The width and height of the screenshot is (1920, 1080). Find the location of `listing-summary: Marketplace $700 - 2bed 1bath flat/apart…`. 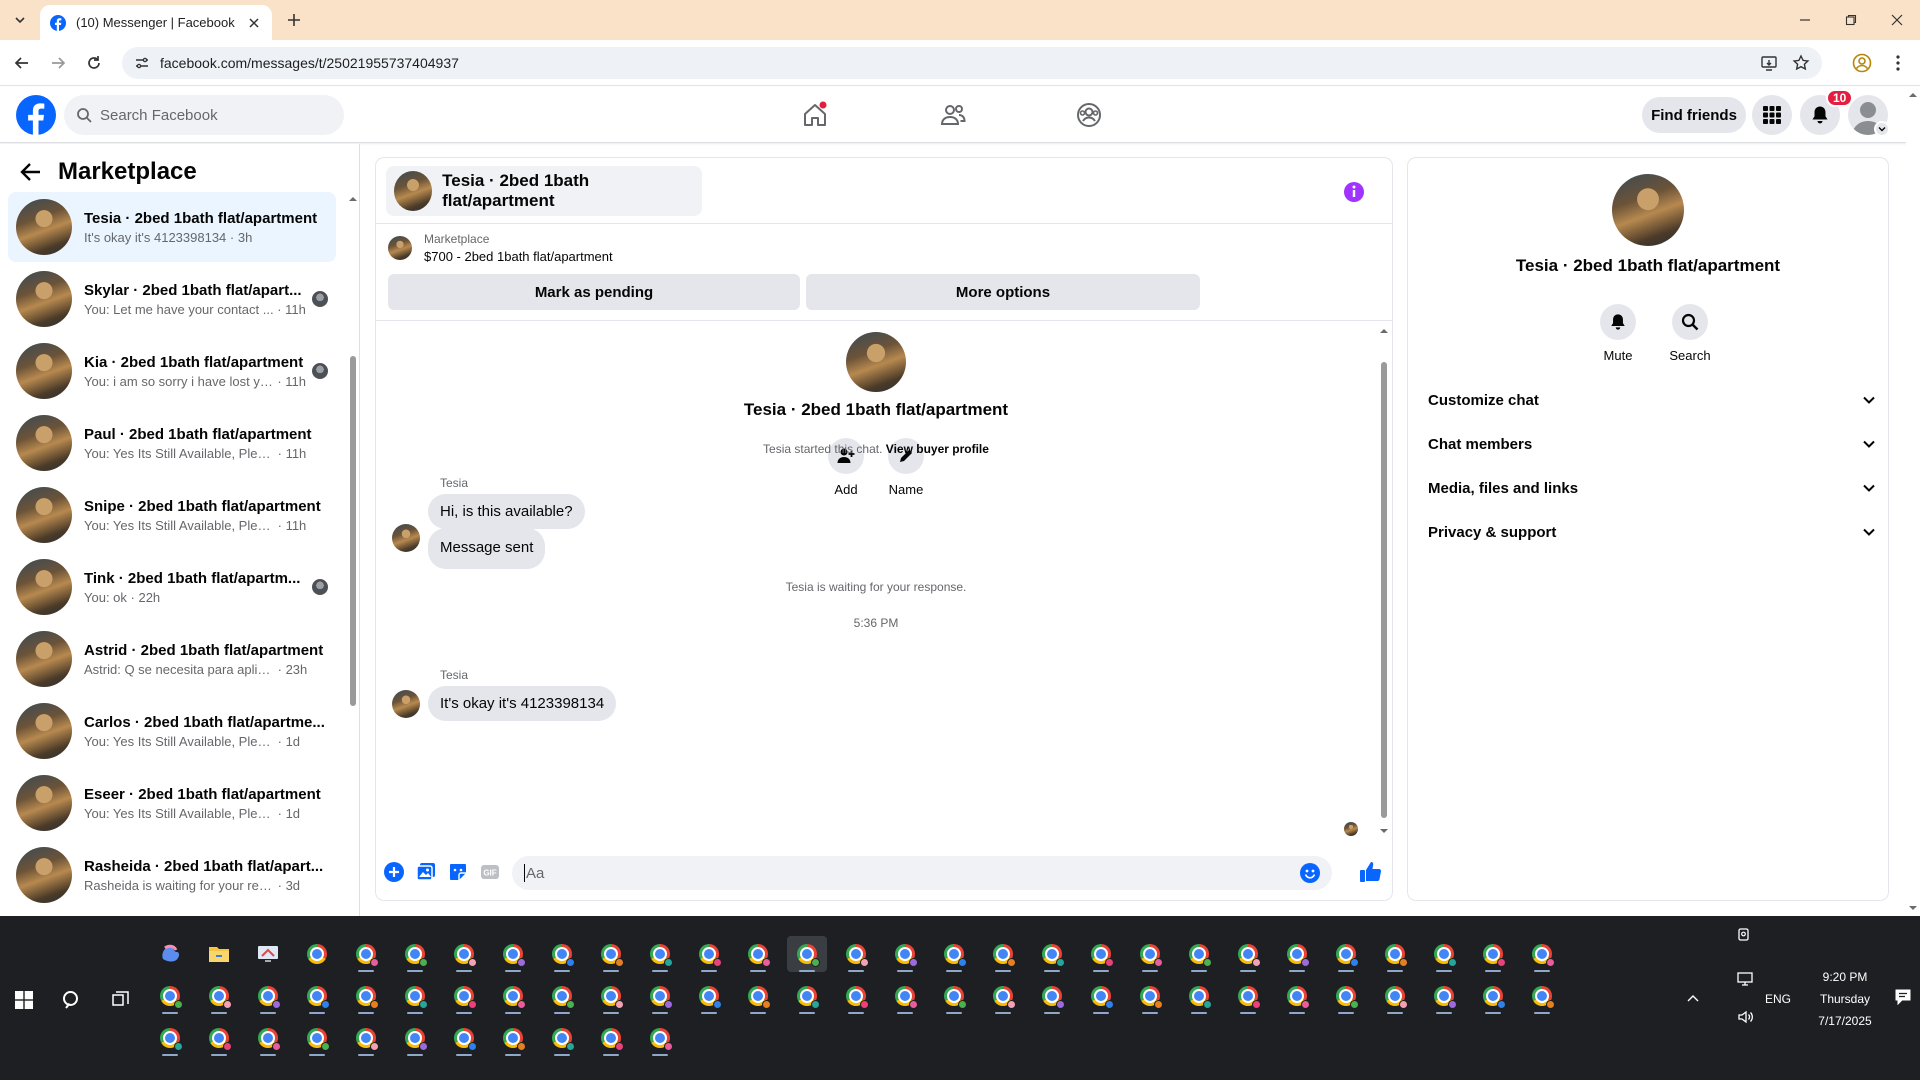

listing-summary: Marketplace $700 - 2bed 1bath flat/apart… is located at coordinates (500, 248).